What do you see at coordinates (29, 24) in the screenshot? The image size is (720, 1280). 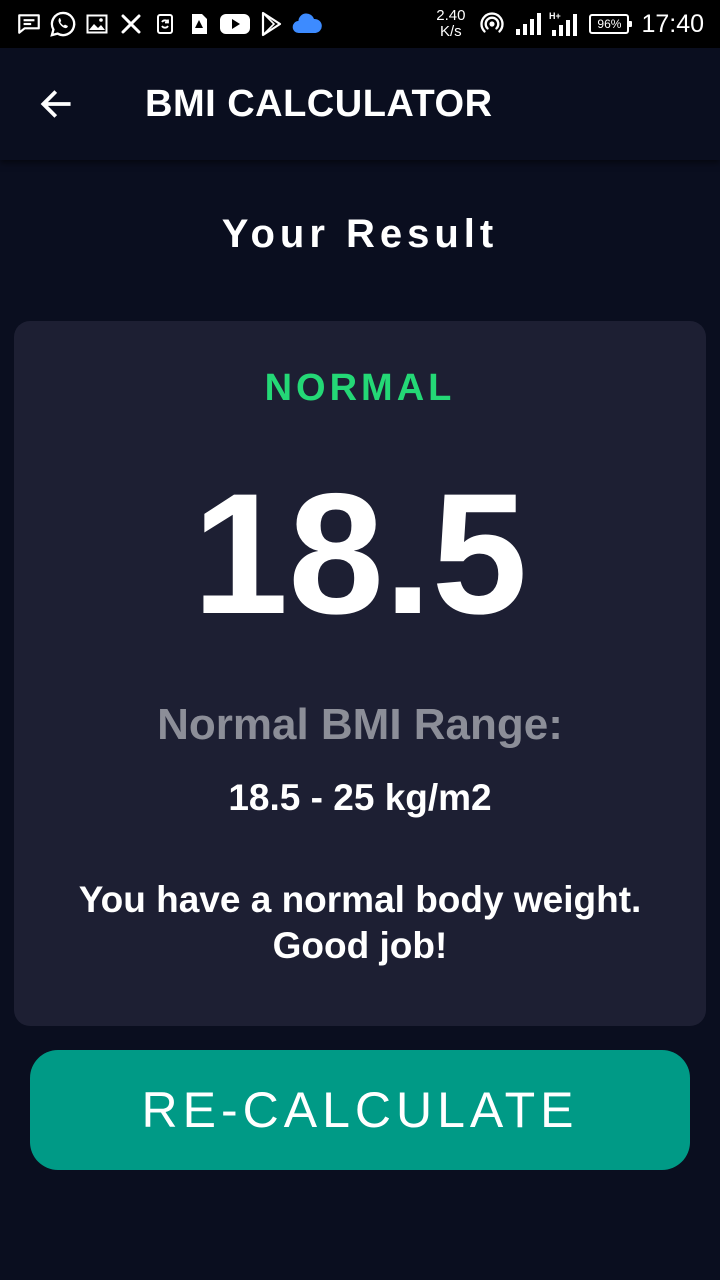 I see `message-icon` at bounding box center [29, 24].